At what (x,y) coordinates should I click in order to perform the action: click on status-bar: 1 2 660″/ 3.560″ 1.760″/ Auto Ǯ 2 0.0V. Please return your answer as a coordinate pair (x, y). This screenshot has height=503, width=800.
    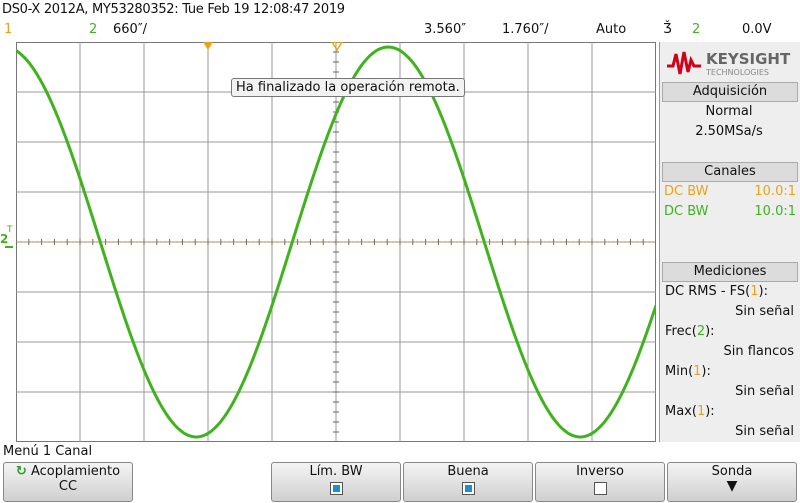
    Looking at the image, I should click on (386, 31).